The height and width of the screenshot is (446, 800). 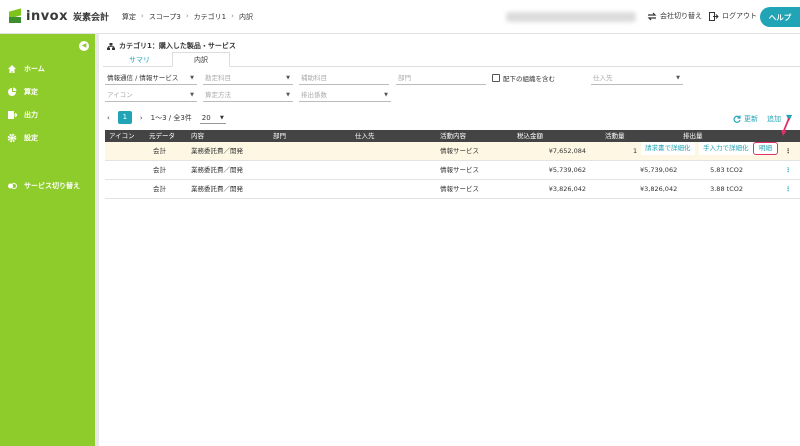 I want to click on app-logo: invox 炭素会計, so click(x=58, y=15).